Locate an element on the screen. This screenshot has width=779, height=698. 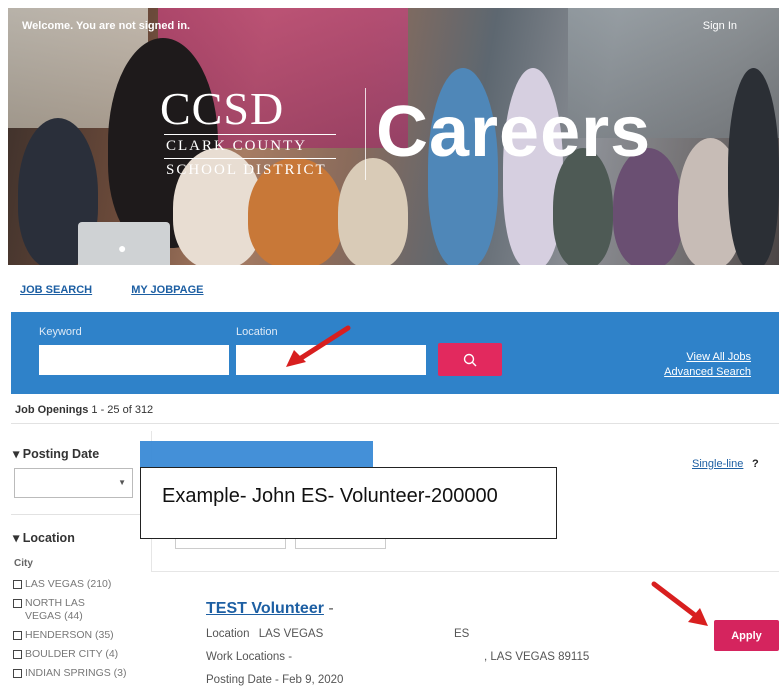
job-location-line: Location LAS VEGAS ES is located at coordinates (337, 634).